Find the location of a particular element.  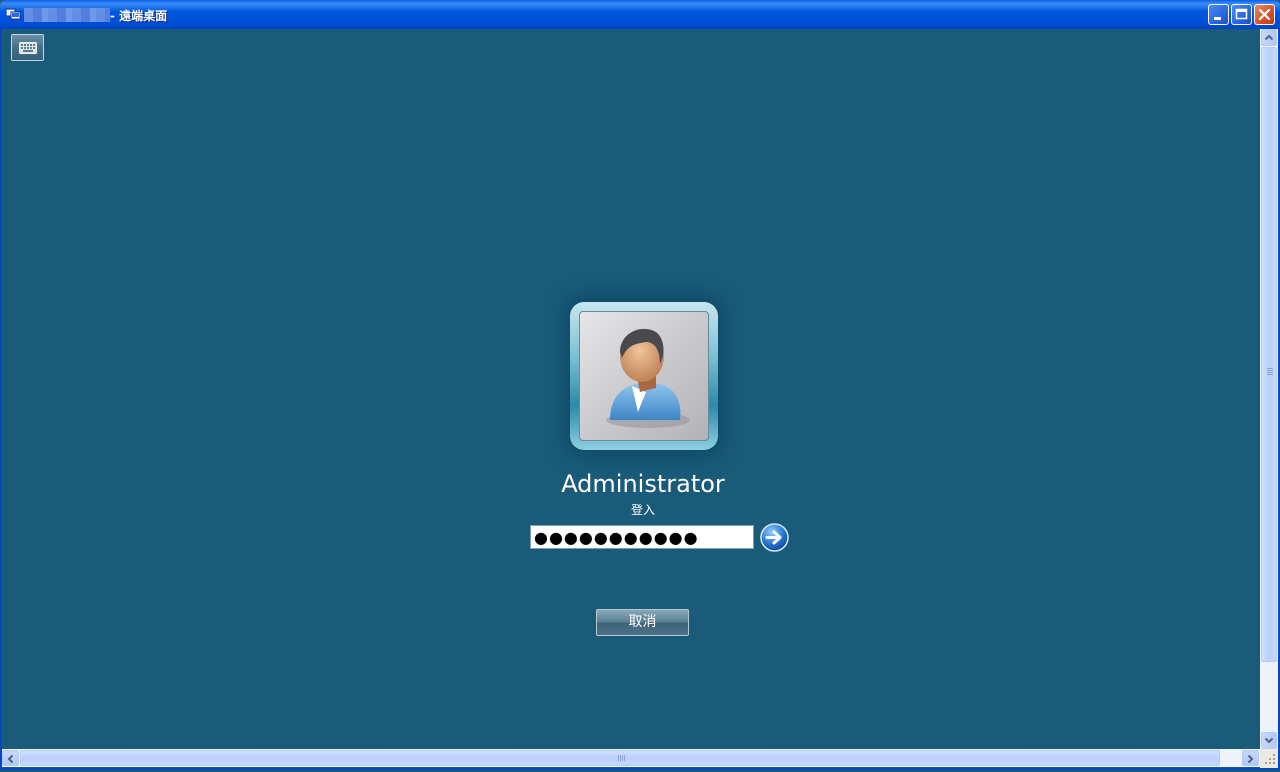

resize-grip-icon is located at coordinates (1270, 759).